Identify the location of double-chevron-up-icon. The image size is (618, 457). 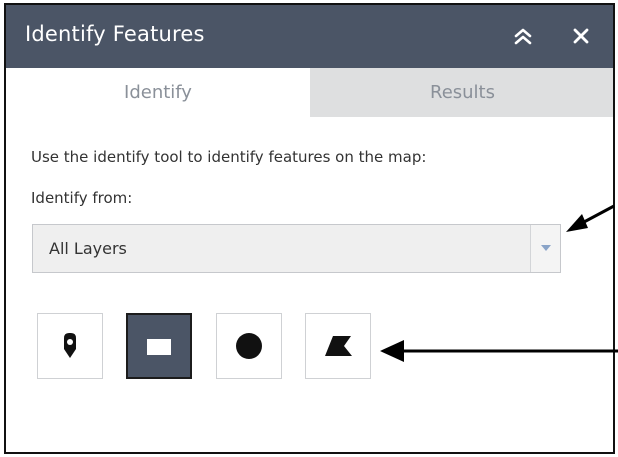
(523, 36).